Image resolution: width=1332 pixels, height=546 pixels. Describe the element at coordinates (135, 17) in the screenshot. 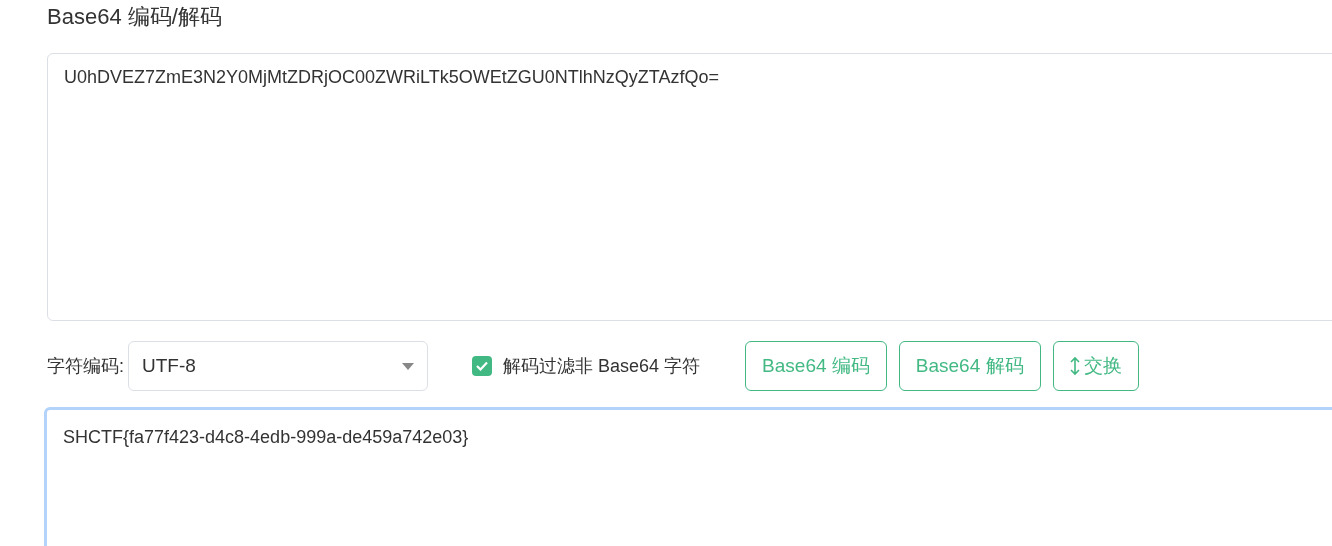

I see `page-title: Base64 编码/解码` at that location.